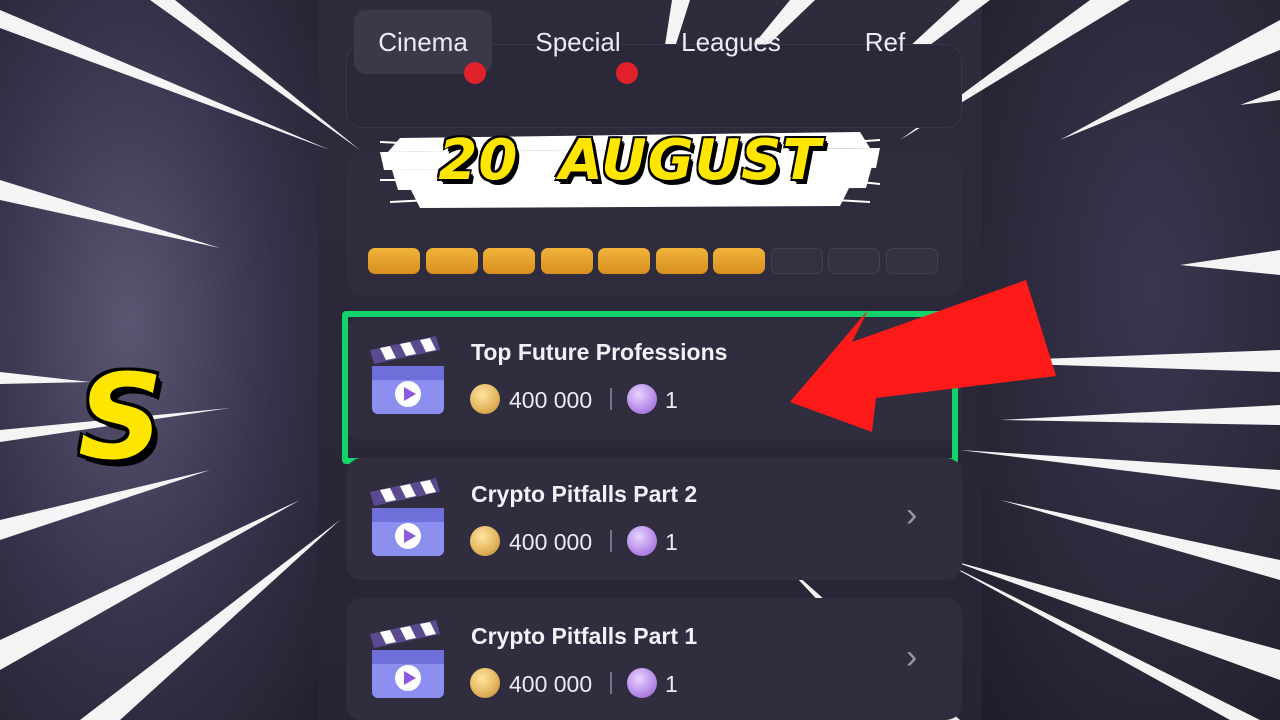 This screenshot has height=720, width=1280. Describe the element at coordinates (475, 73) in the screenshot. I see `tab-cinema-badge` at that location.